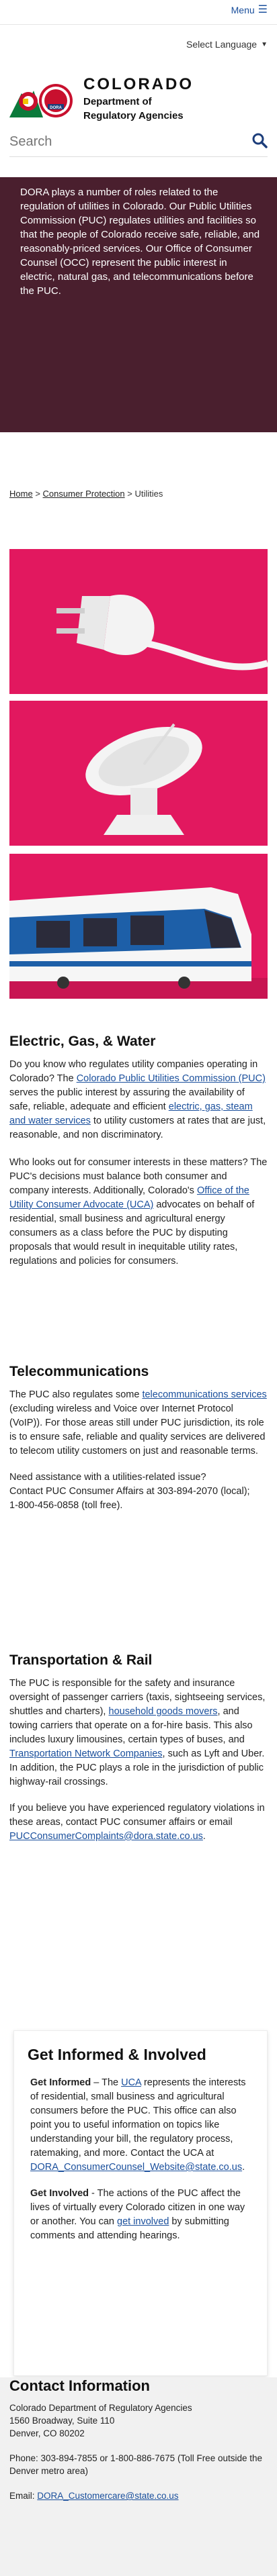  What do you see at coordinates (56, 108) in the screenshot?
I see `svg-text: DORA` at bounding box center [56, 108].